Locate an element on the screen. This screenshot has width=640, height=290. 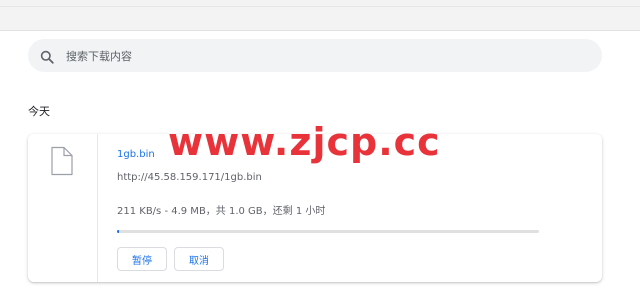
download-progress-fill is located at coordinates (118, 231).